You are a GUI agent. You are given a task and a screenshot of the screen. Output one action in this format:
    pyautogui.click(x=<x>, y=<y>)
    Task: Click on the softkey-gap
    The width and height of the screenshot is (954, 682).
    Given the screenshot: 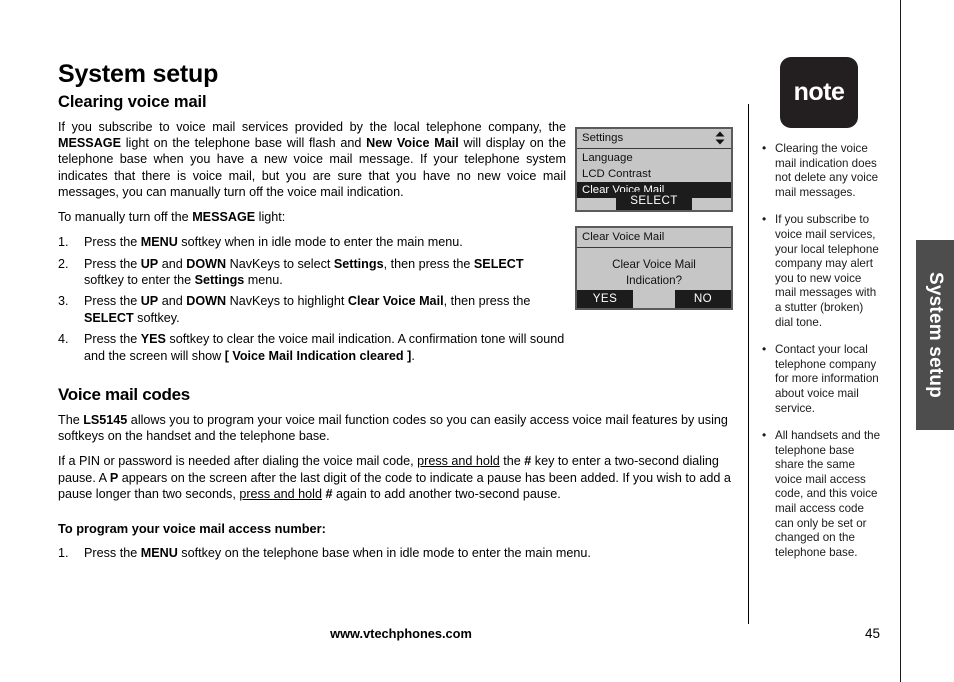 What is the action you would take?
    pyautogui.click(x=654, y=299)
    